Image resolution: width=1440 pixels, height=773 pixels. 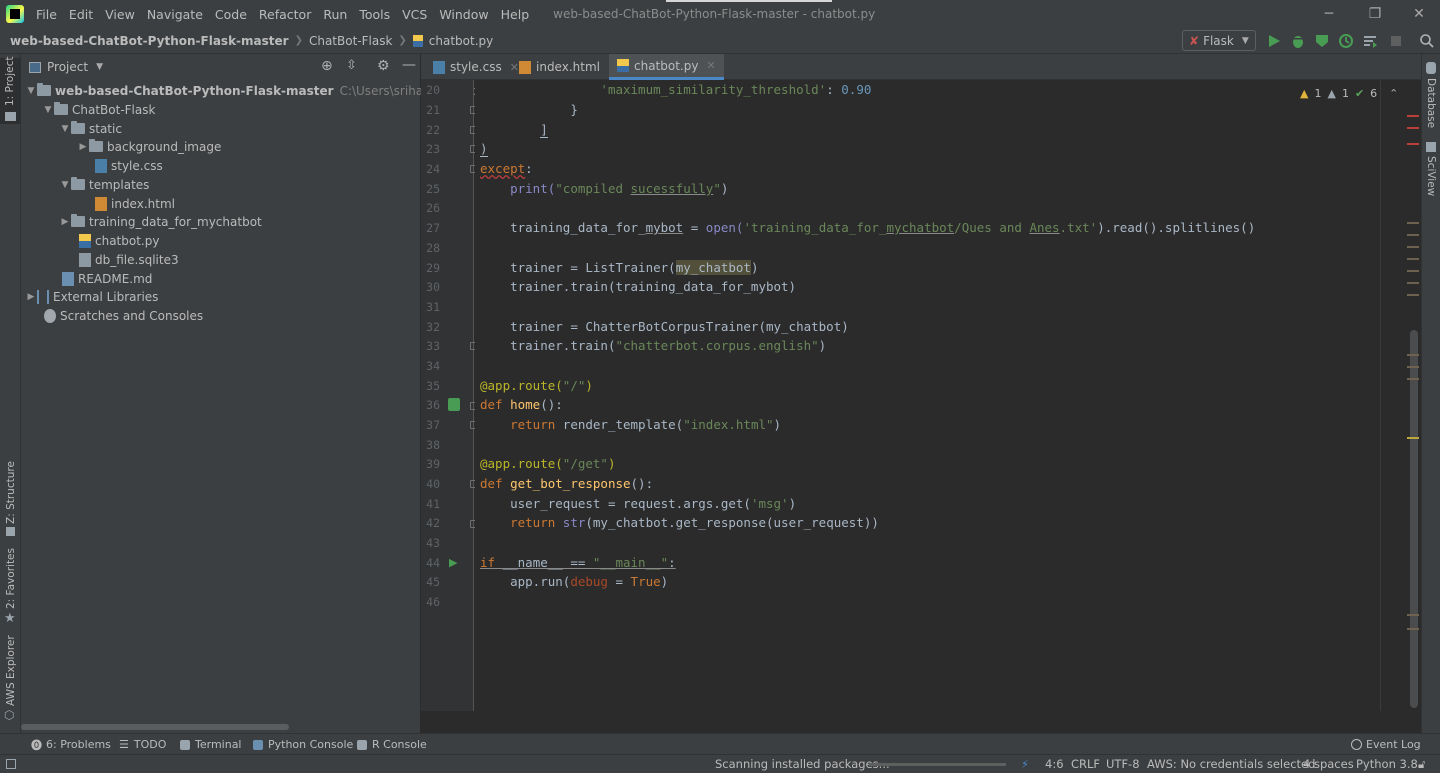 I want to click on menu-tools: Tools, so click(x=374, y=14).